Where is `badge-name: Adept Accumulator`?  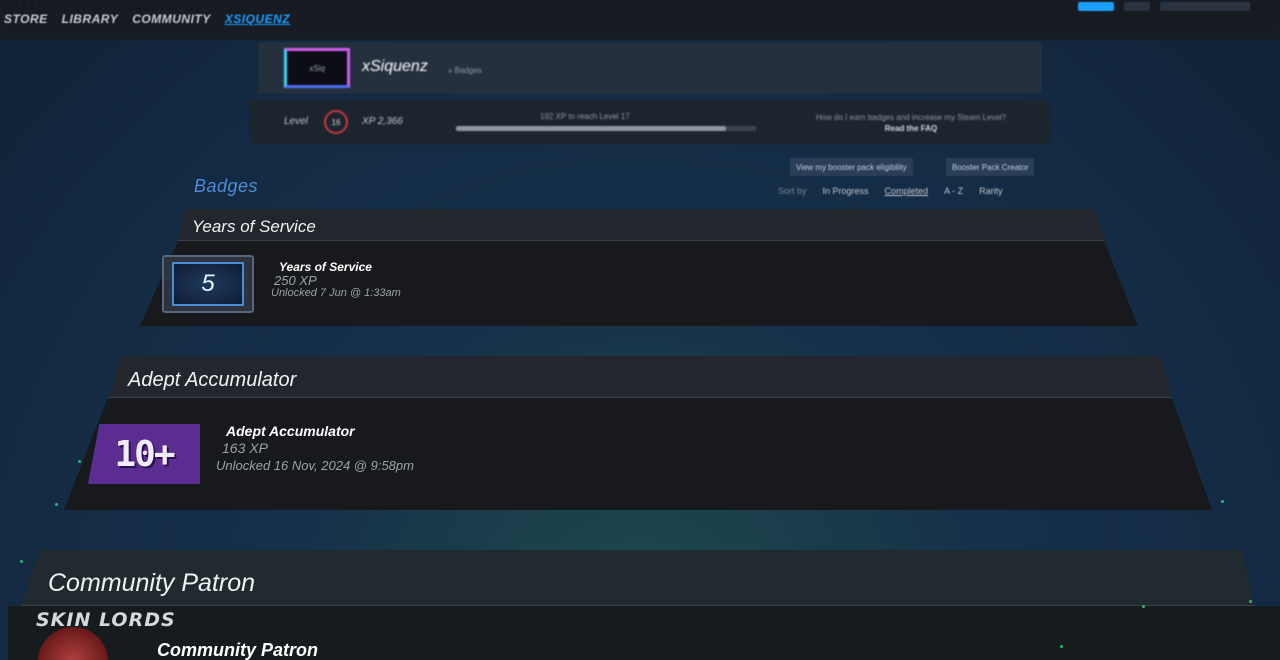
badge-name: Adept Accumulator is located at coordinates (290, 431).